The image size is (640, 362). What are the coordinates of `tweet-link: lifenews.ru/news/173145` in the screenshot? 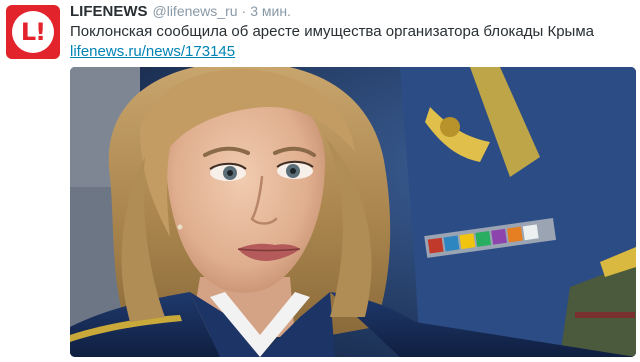 It's located at (152, 52).